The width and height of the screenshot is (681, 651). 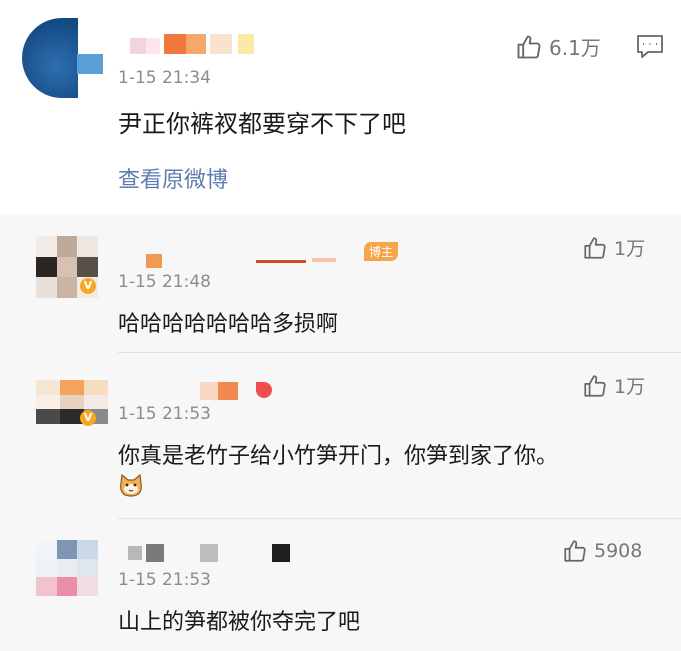 I want to click on like-button: 5908, so click(x=602, y=551).